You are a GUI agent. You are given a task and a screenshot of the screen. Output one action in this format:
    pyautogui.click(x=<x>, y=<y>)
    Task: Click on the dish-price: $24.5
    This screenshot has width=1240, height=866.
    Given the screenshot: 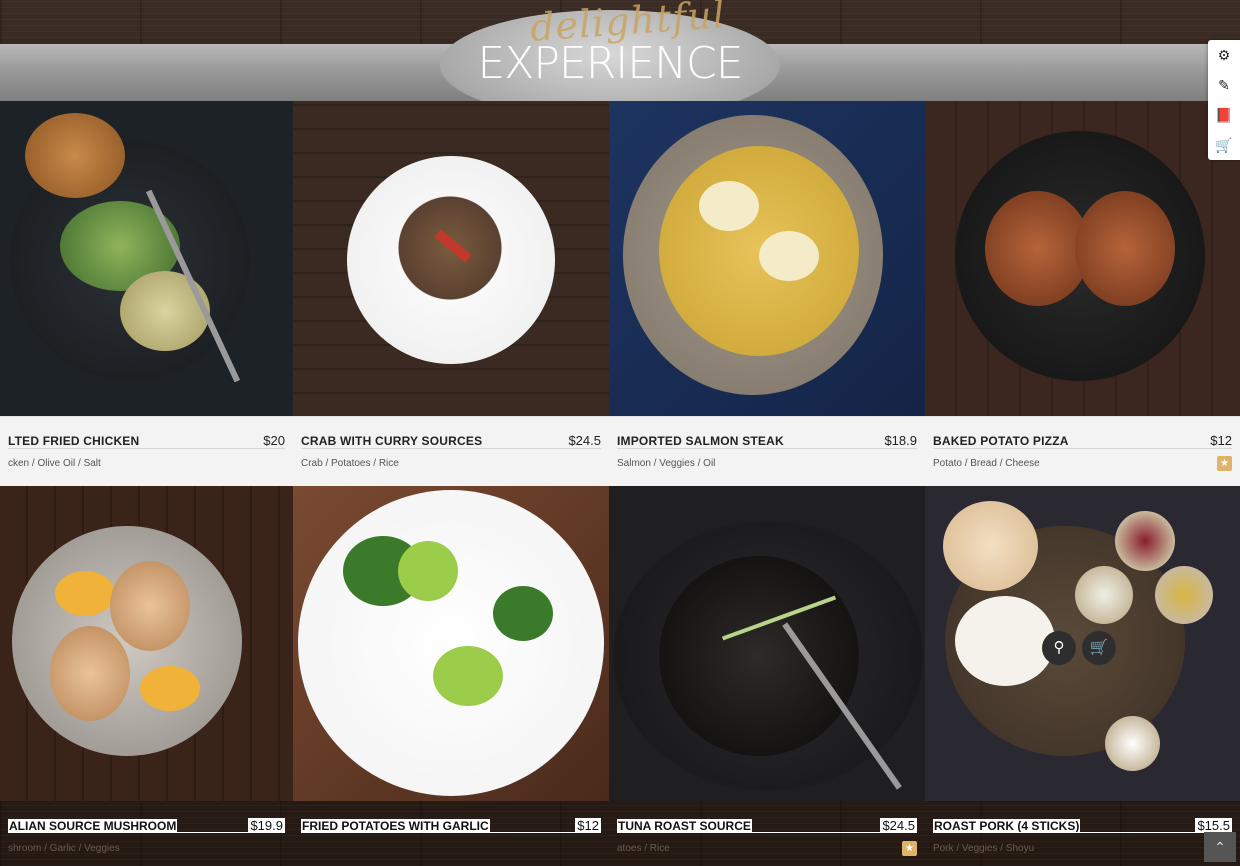 What is the action you would take?
    pyautogui.click(x=584, y=440)
    